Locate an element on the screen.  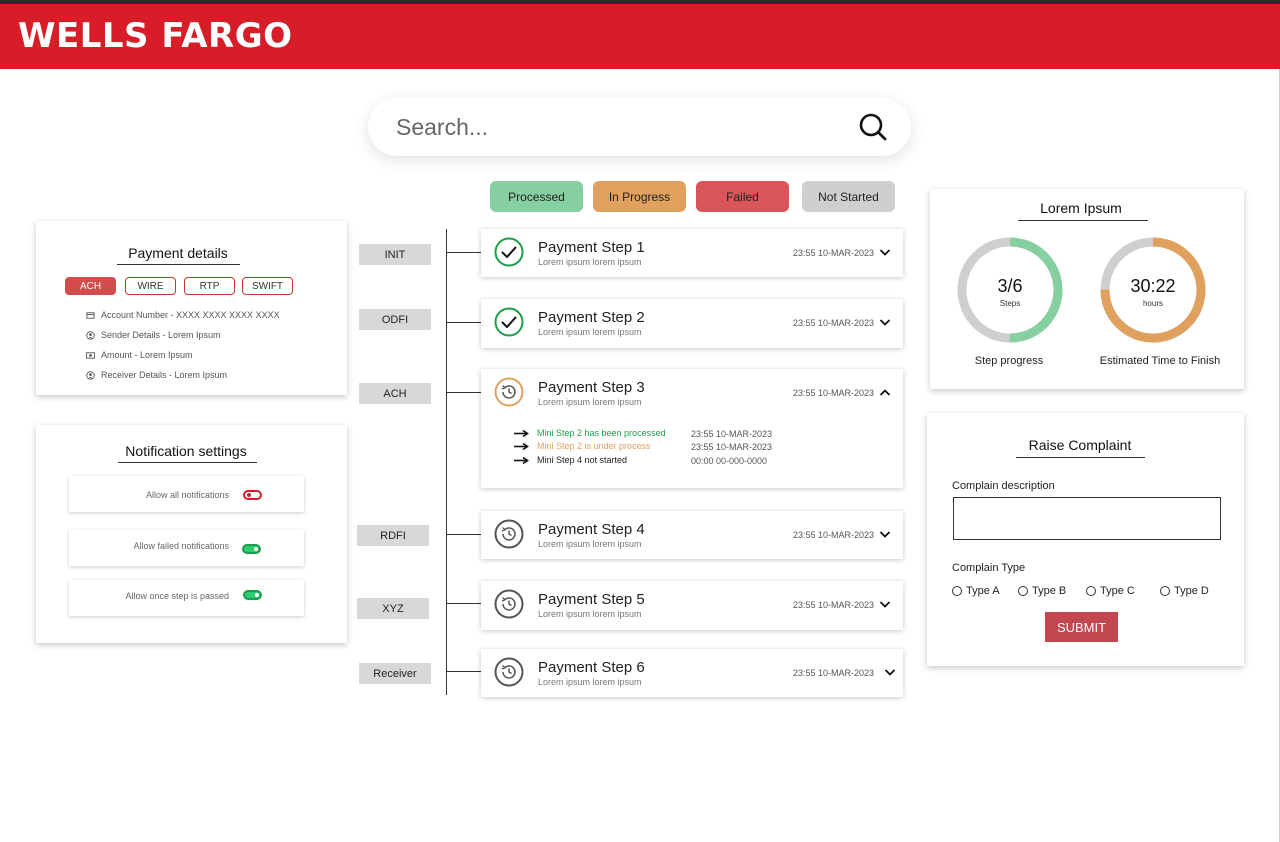
notif-label: Allow once step is passed is located at coordinates (177, 596).